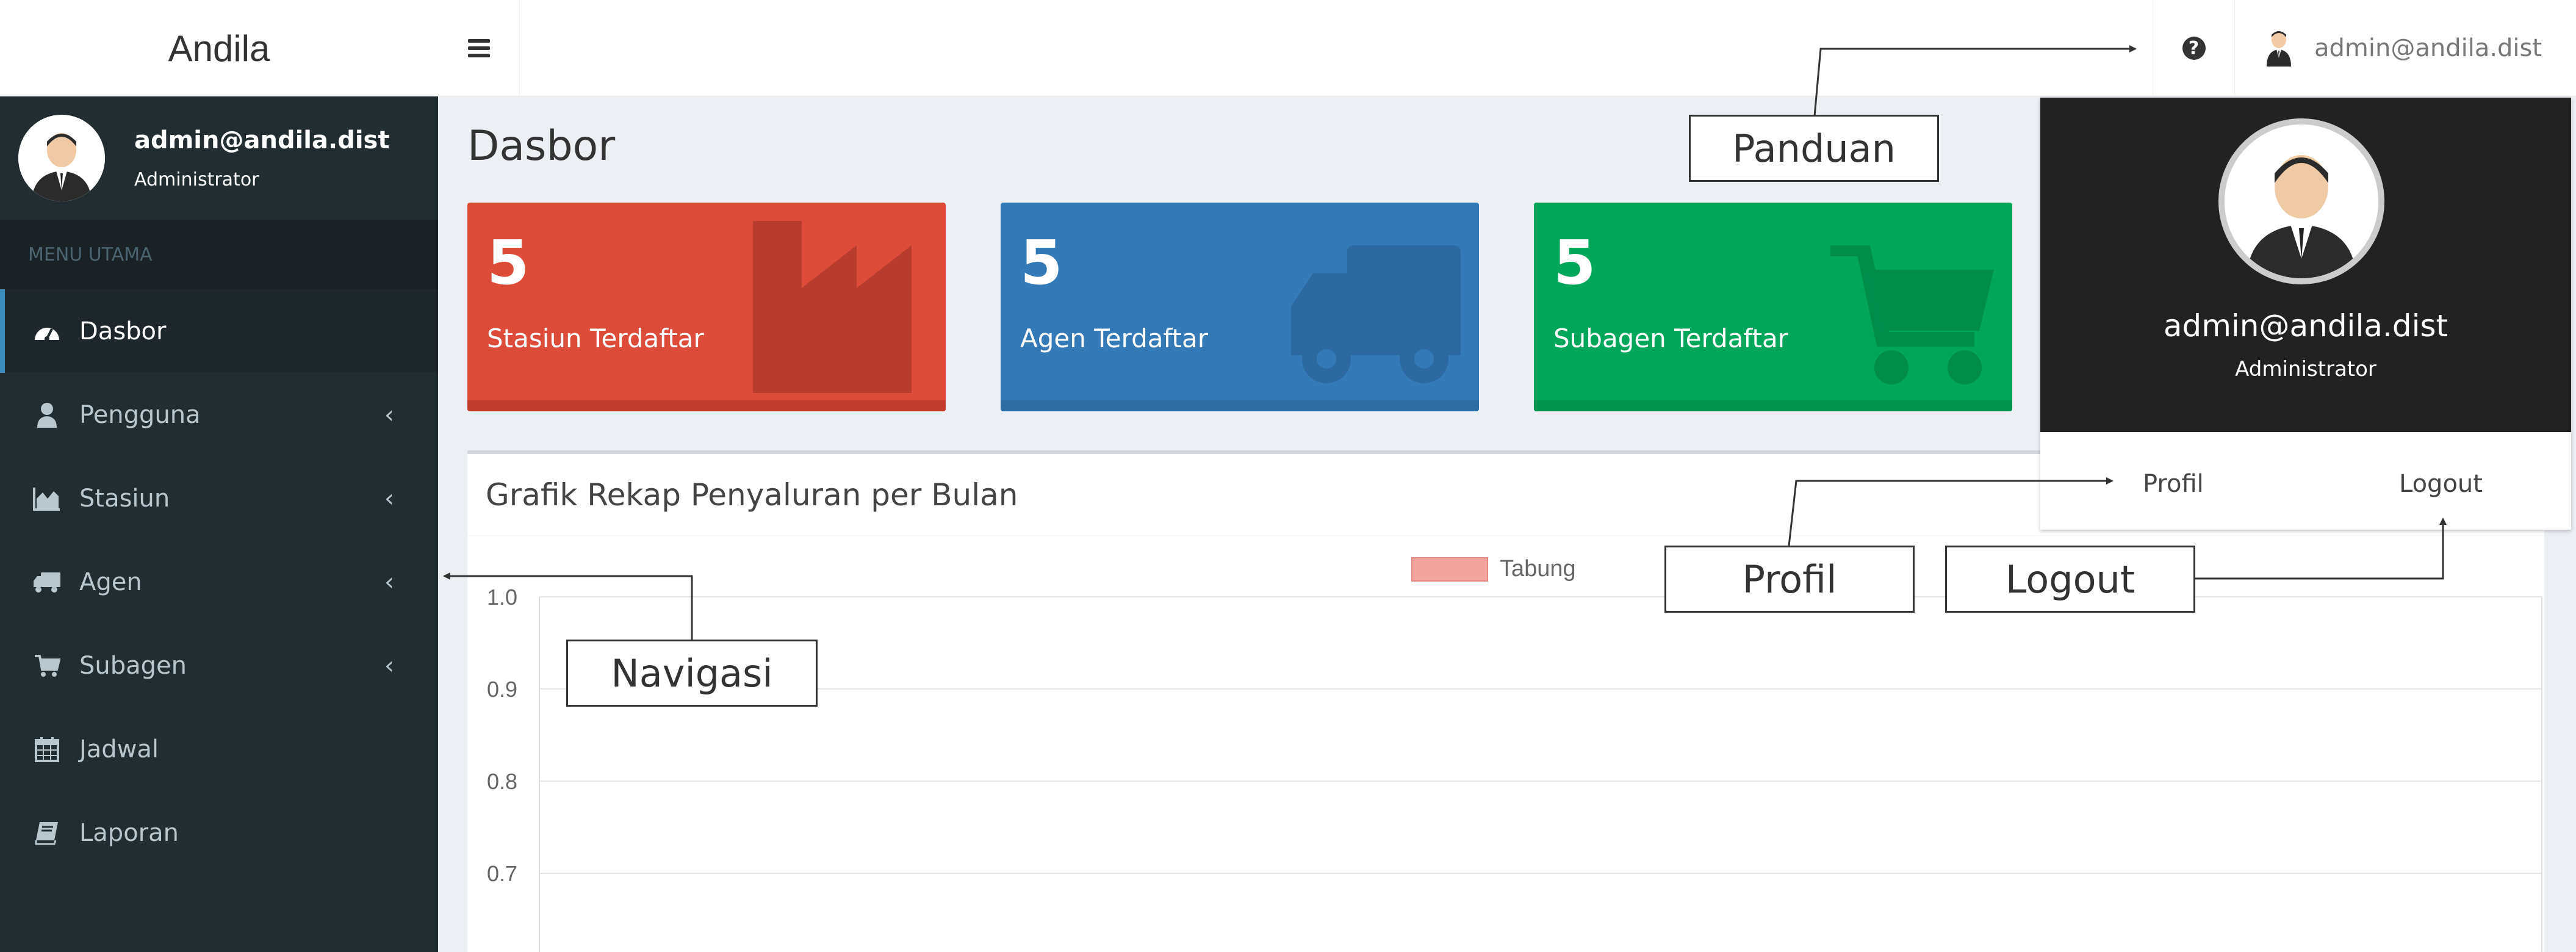 The height and width of the screenshot is (952, 2576). What do you see at coordinates (502, 781) in the screenshot?
I see `y-tick-label: 0.8` at bounding box center [502, 781].